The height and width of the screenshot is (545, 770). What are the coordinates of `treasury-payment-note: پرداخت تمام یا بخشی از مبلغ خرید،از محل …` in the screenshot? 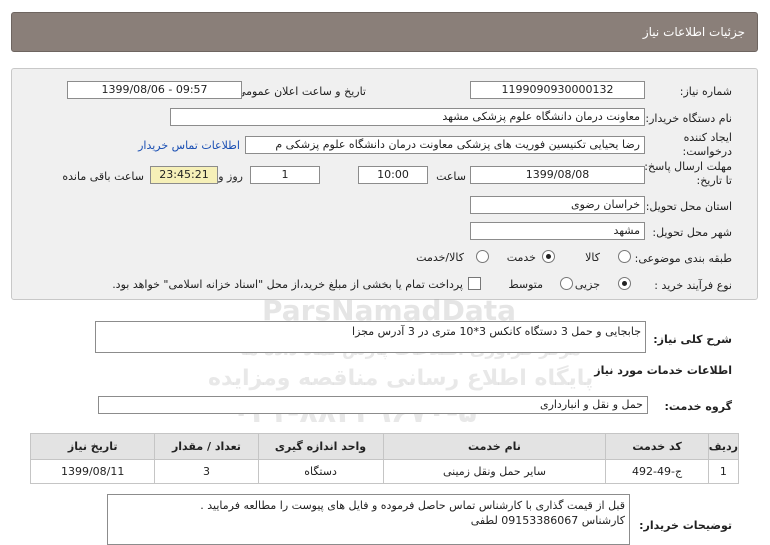 It's located at (287, 284).